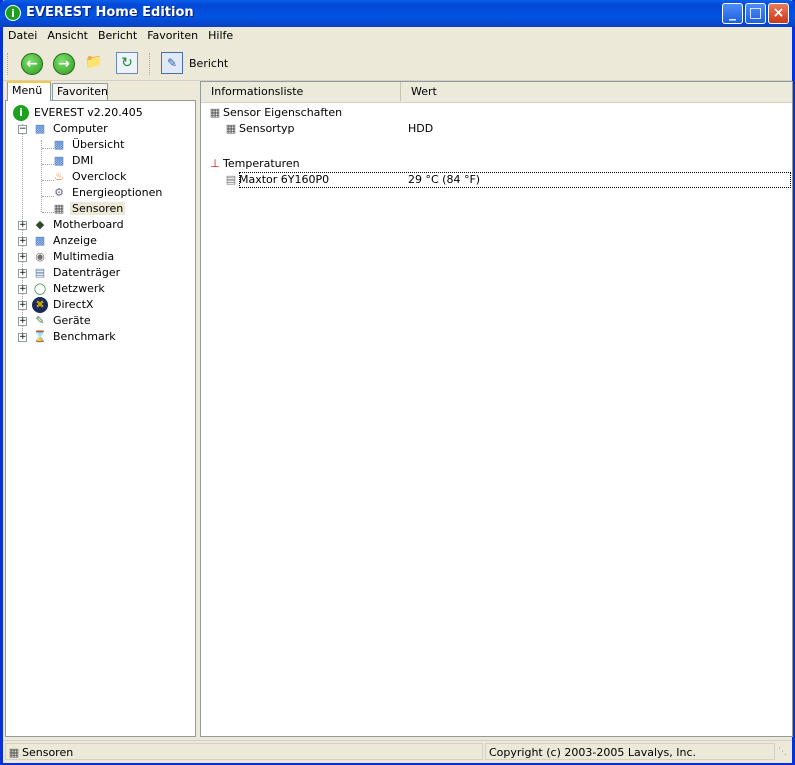 The height and width of the screenshot is (765, 795). I want to click on list-header: Informationsliste Wert, so click(496, 92).